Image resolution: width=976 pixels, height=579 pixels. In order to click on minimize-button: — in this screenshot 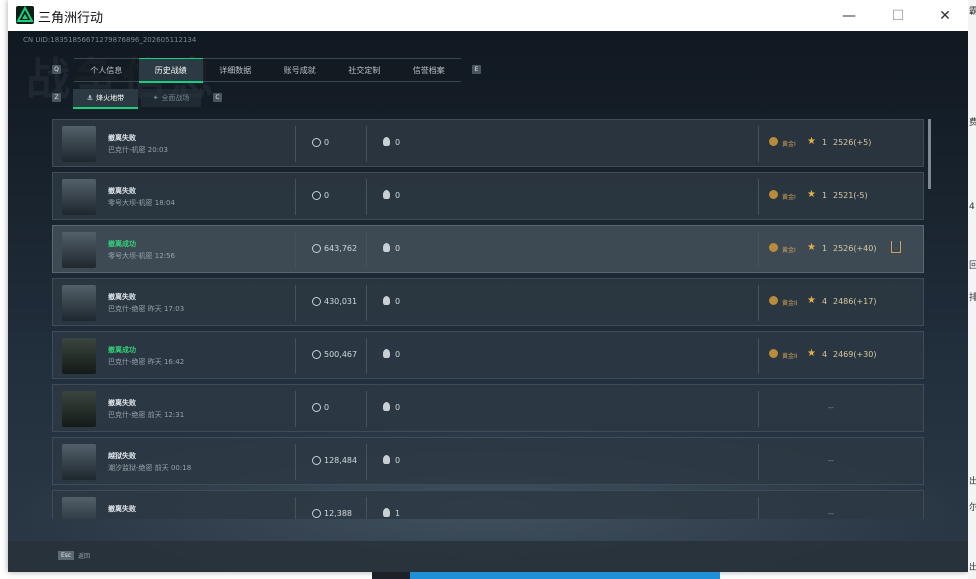, I will do `click(849, 15)`.